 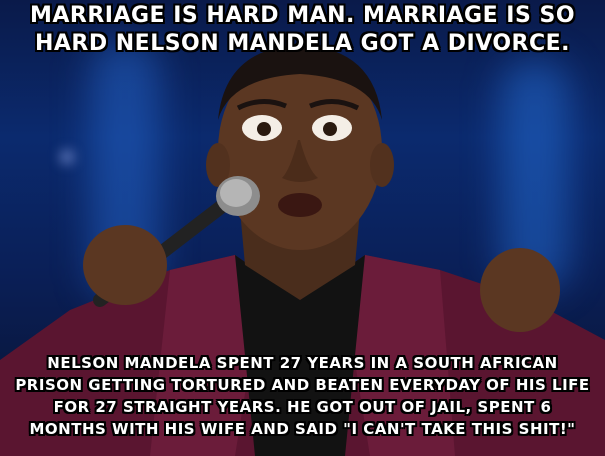 I want to click on top-caption-line: MARRIAGE IS HARD MAN. MARRIAGE IS SO, so click(x=302, y=15).